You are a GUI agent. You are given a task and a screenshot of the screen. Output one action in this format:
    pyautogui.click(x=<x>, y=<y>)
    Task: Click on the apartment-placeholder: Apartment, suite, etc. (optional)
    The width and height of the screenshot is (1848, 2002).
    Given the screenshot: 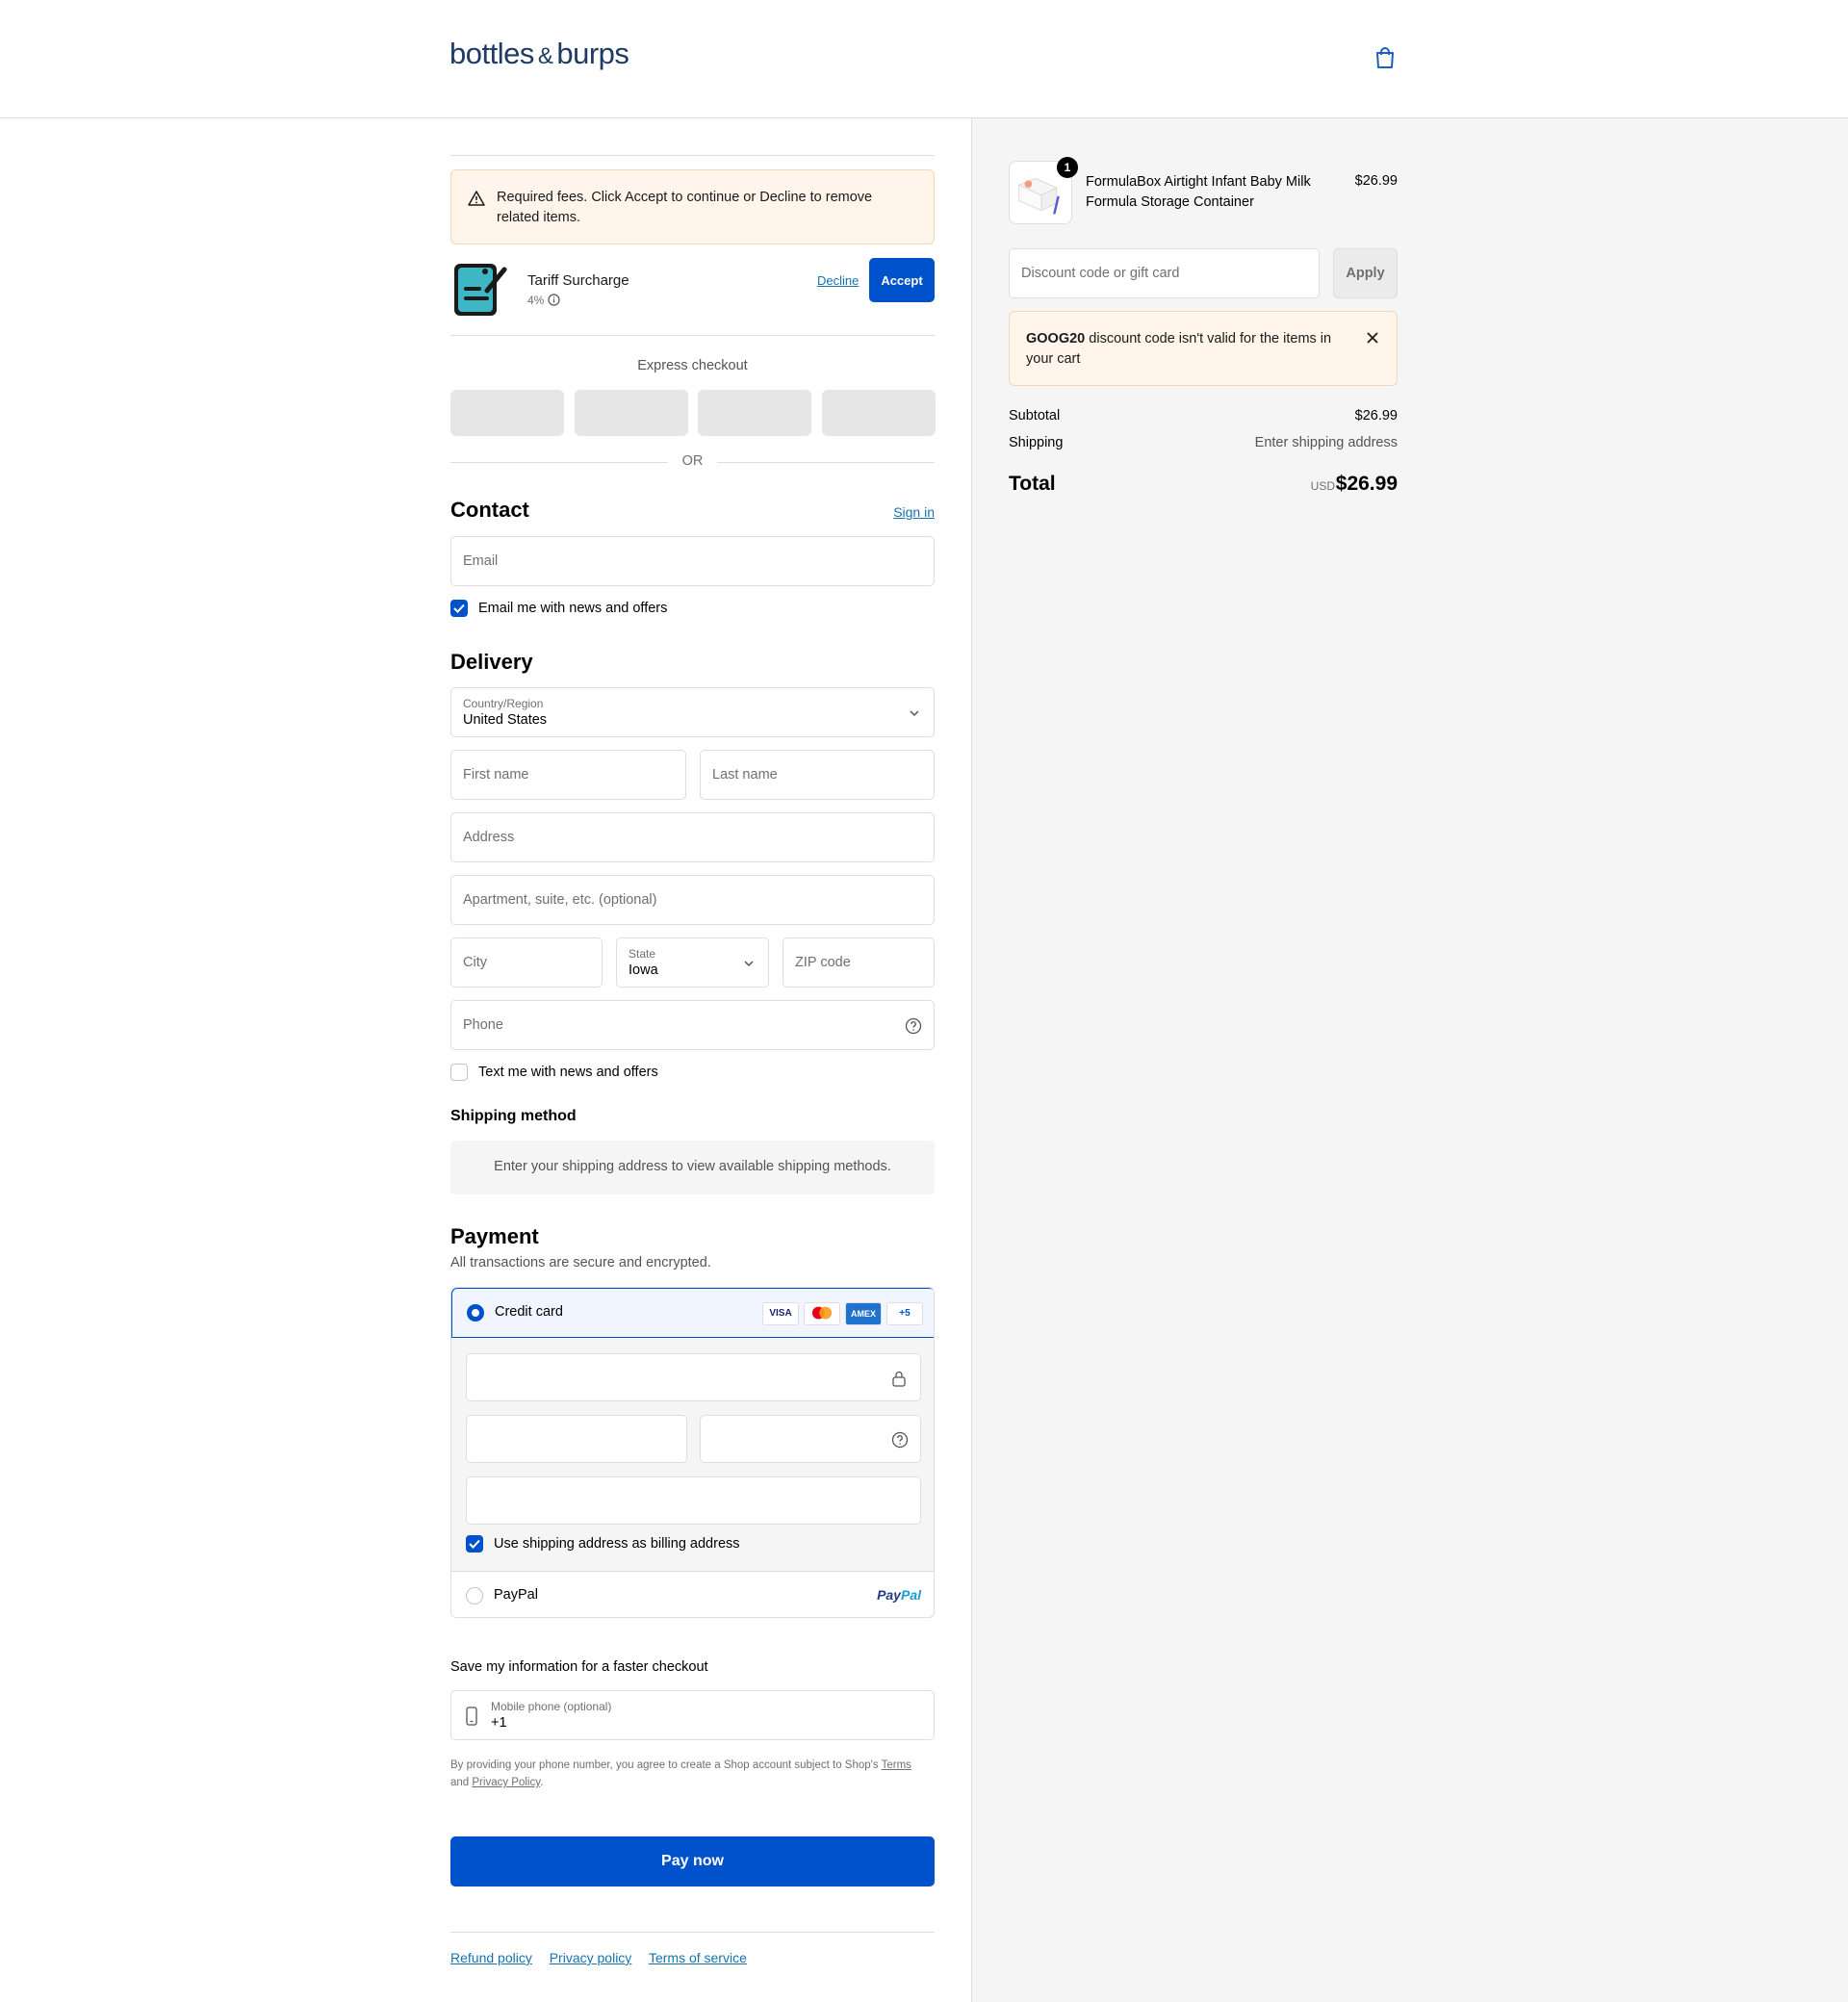 What is the action you would take?
    pyautogui.click(x=560, y=900)
    